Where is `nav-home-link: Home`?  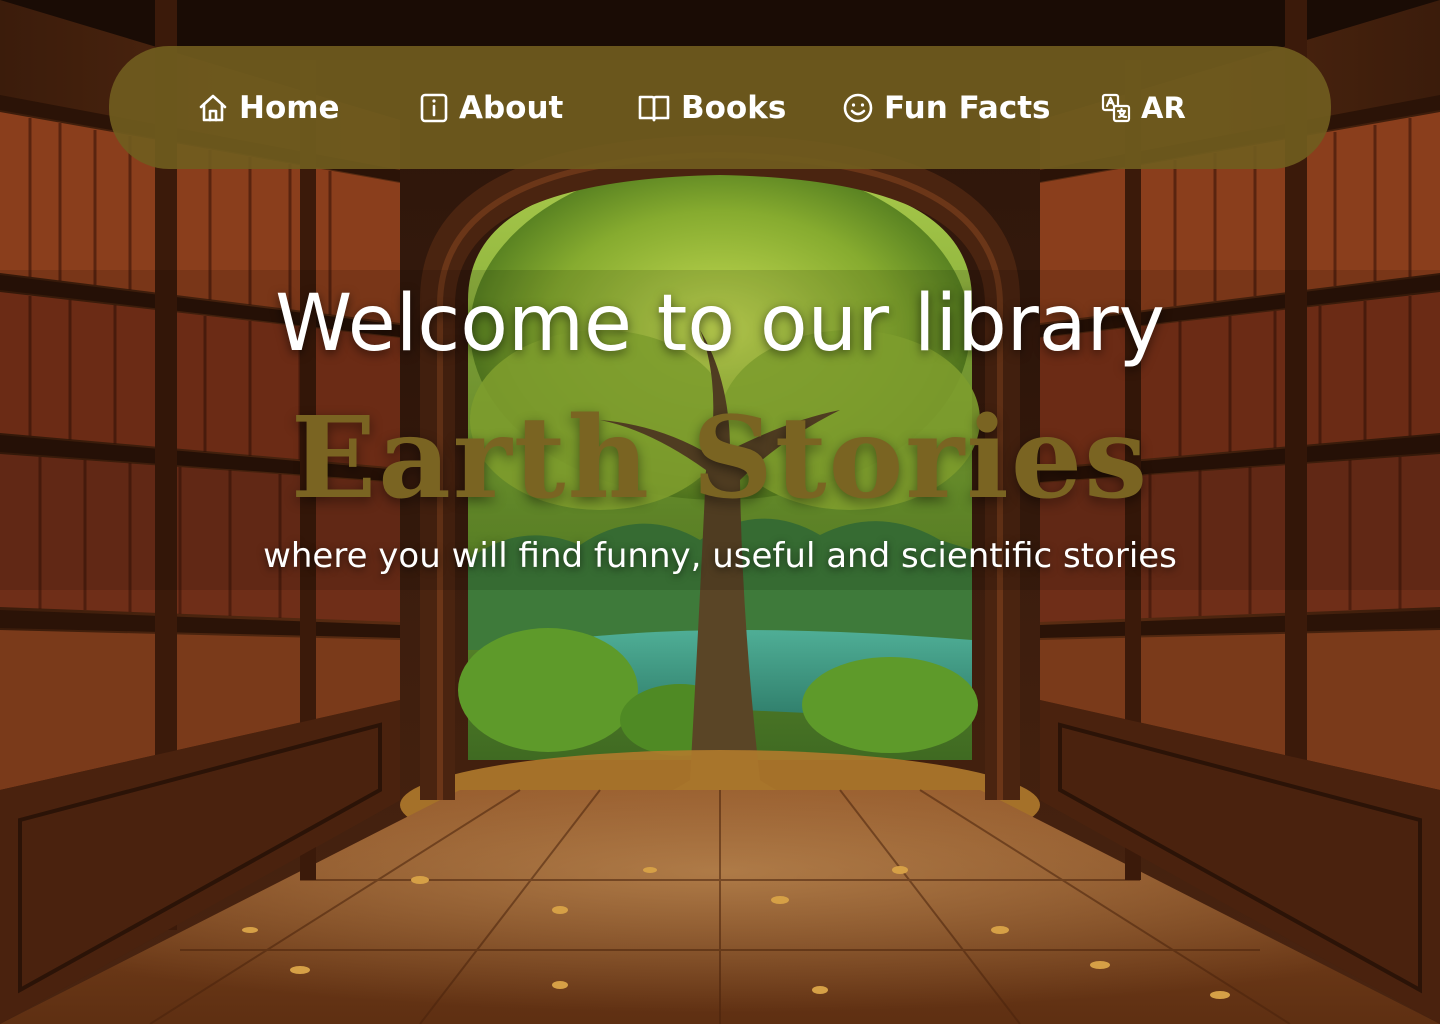 nav-home-link: Home is located at coordinates (268, 107).